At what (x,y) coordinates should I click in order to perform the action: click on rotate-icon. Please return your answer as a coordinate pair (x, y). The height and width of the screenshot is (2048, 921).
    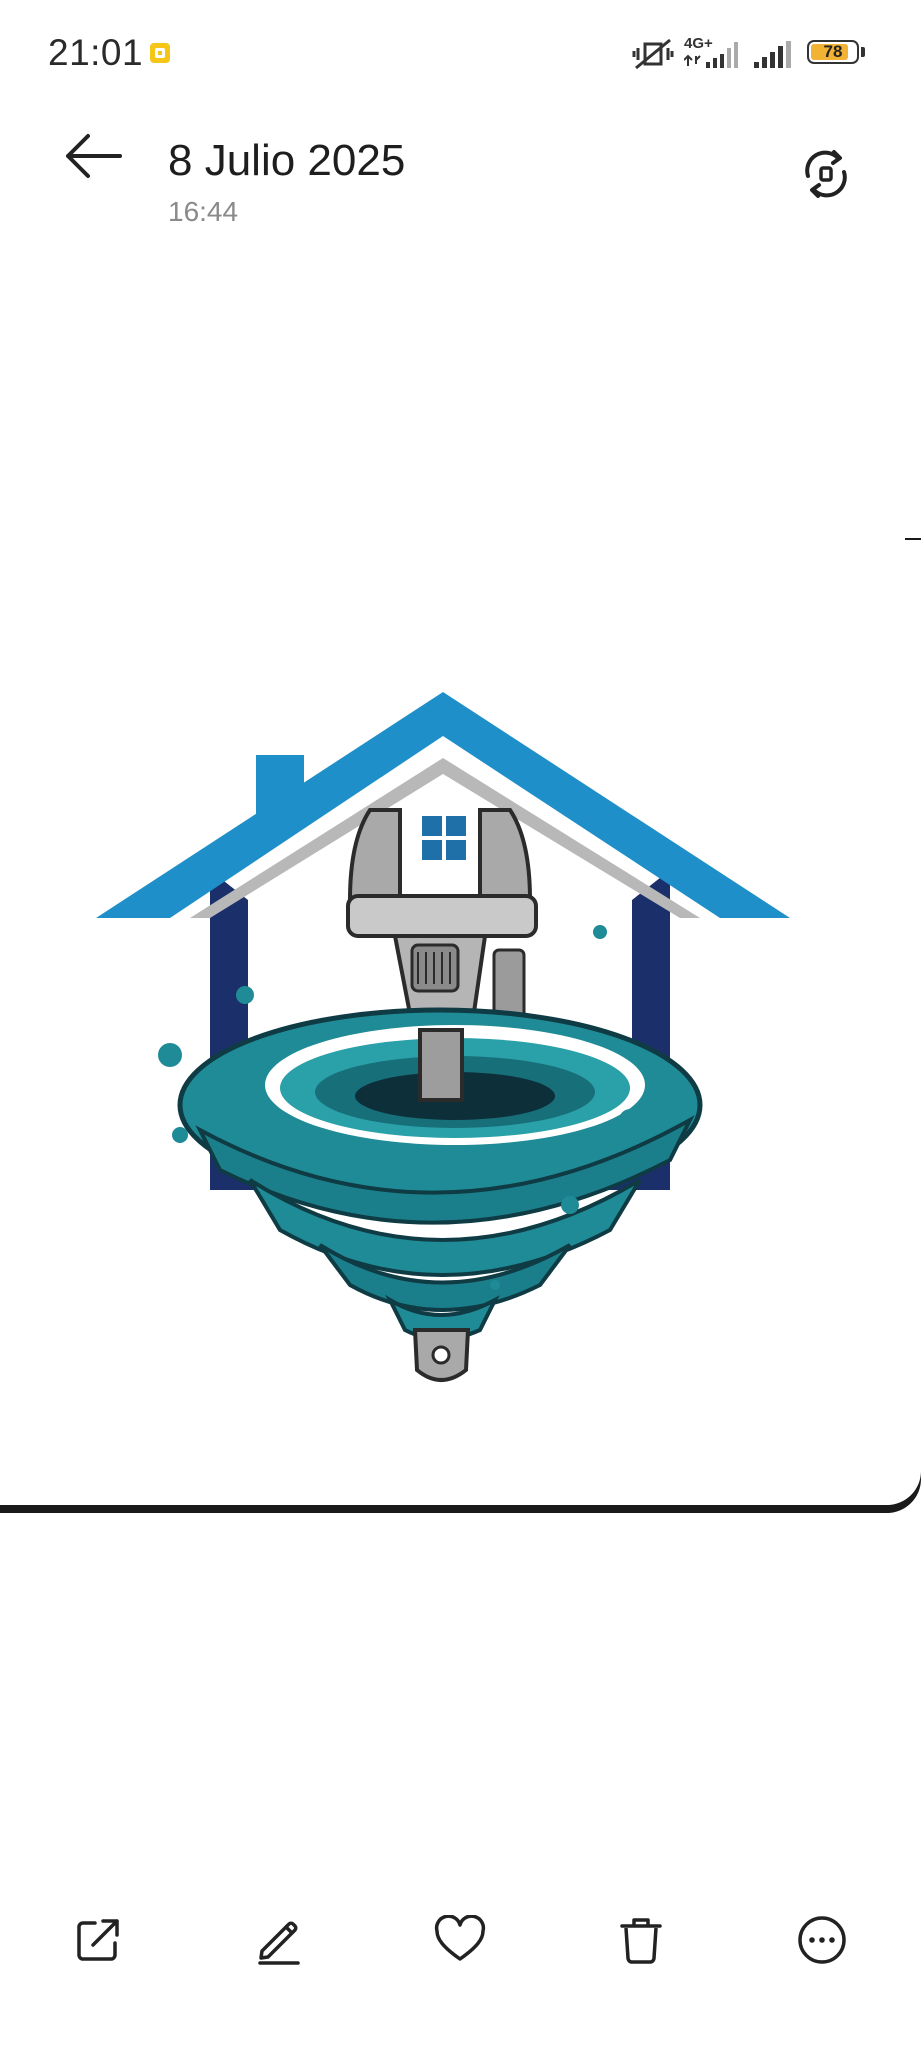
    Looking at the image, I should click on (826, 174).